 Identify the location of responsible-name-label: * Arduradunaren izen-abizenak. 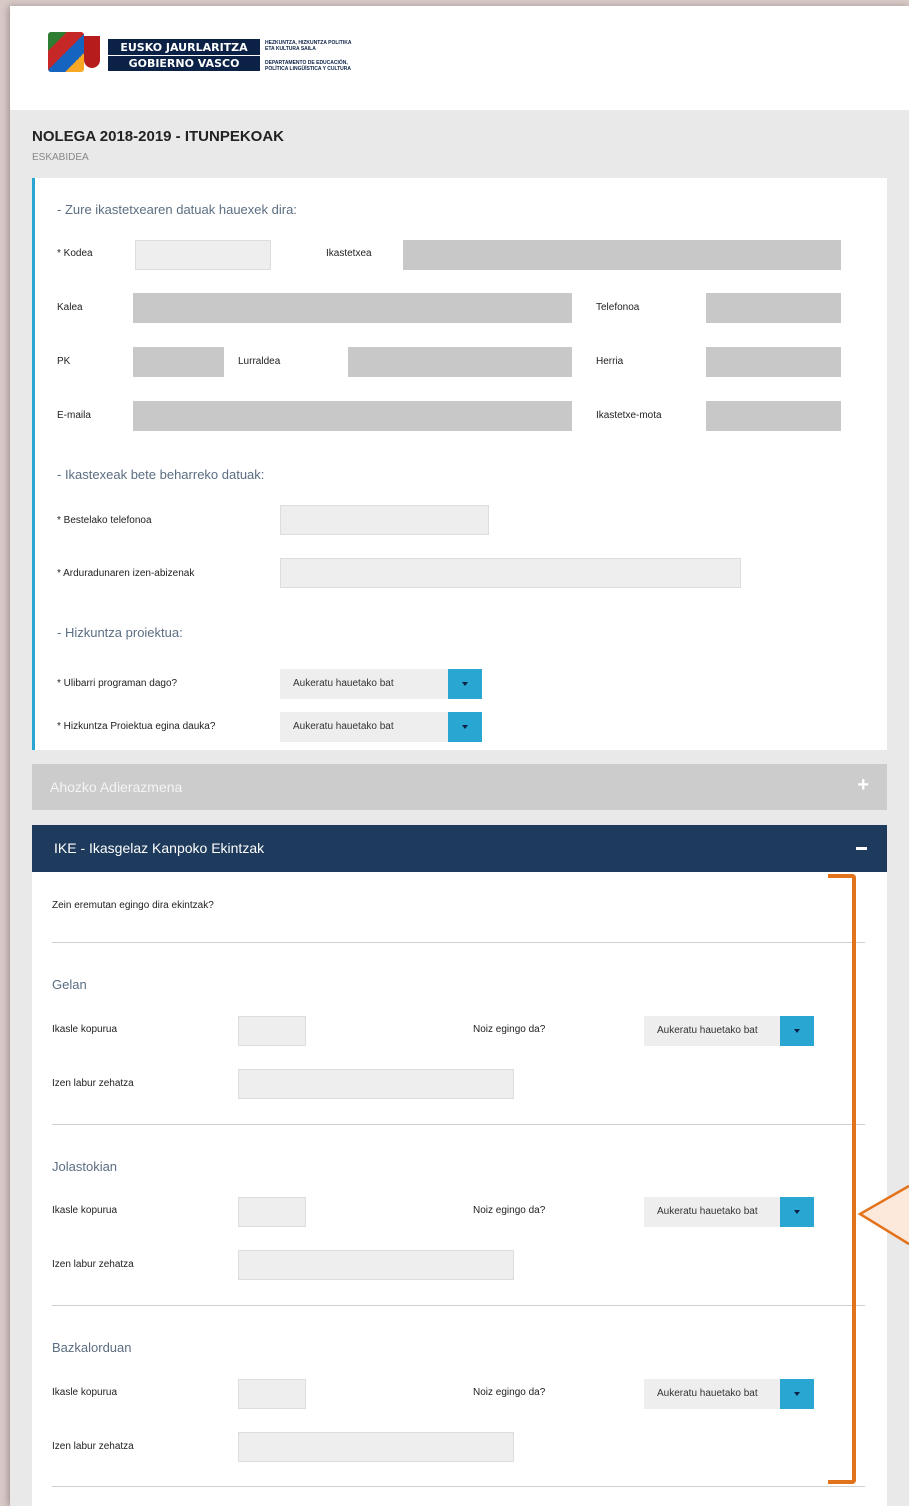
(126, 573).